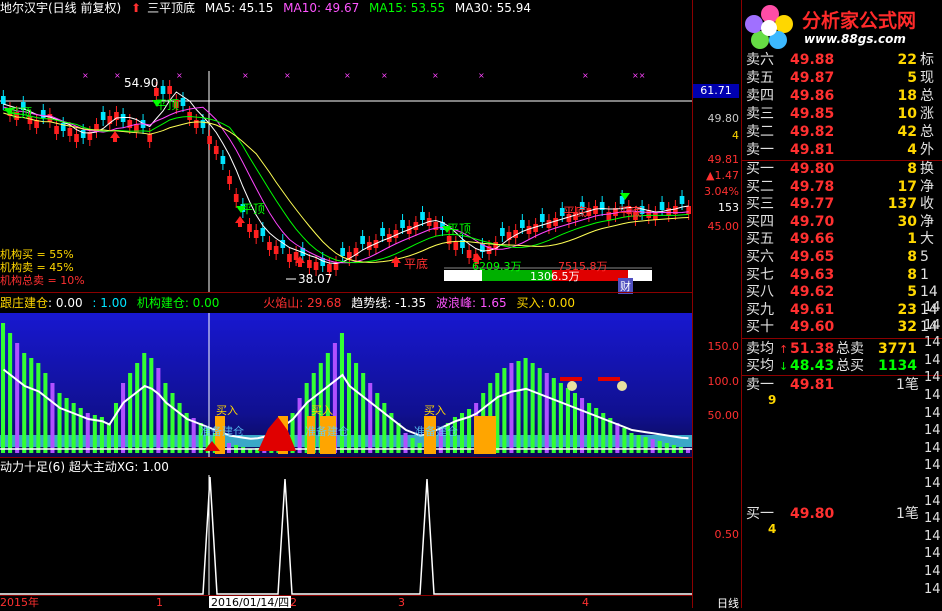 Image resolution: width=942 pixels, height=611 pixels. What do you see at coordinates (927, 204) in the screenshot?
I see `side-label: 收` at bounding box center [927, 204].